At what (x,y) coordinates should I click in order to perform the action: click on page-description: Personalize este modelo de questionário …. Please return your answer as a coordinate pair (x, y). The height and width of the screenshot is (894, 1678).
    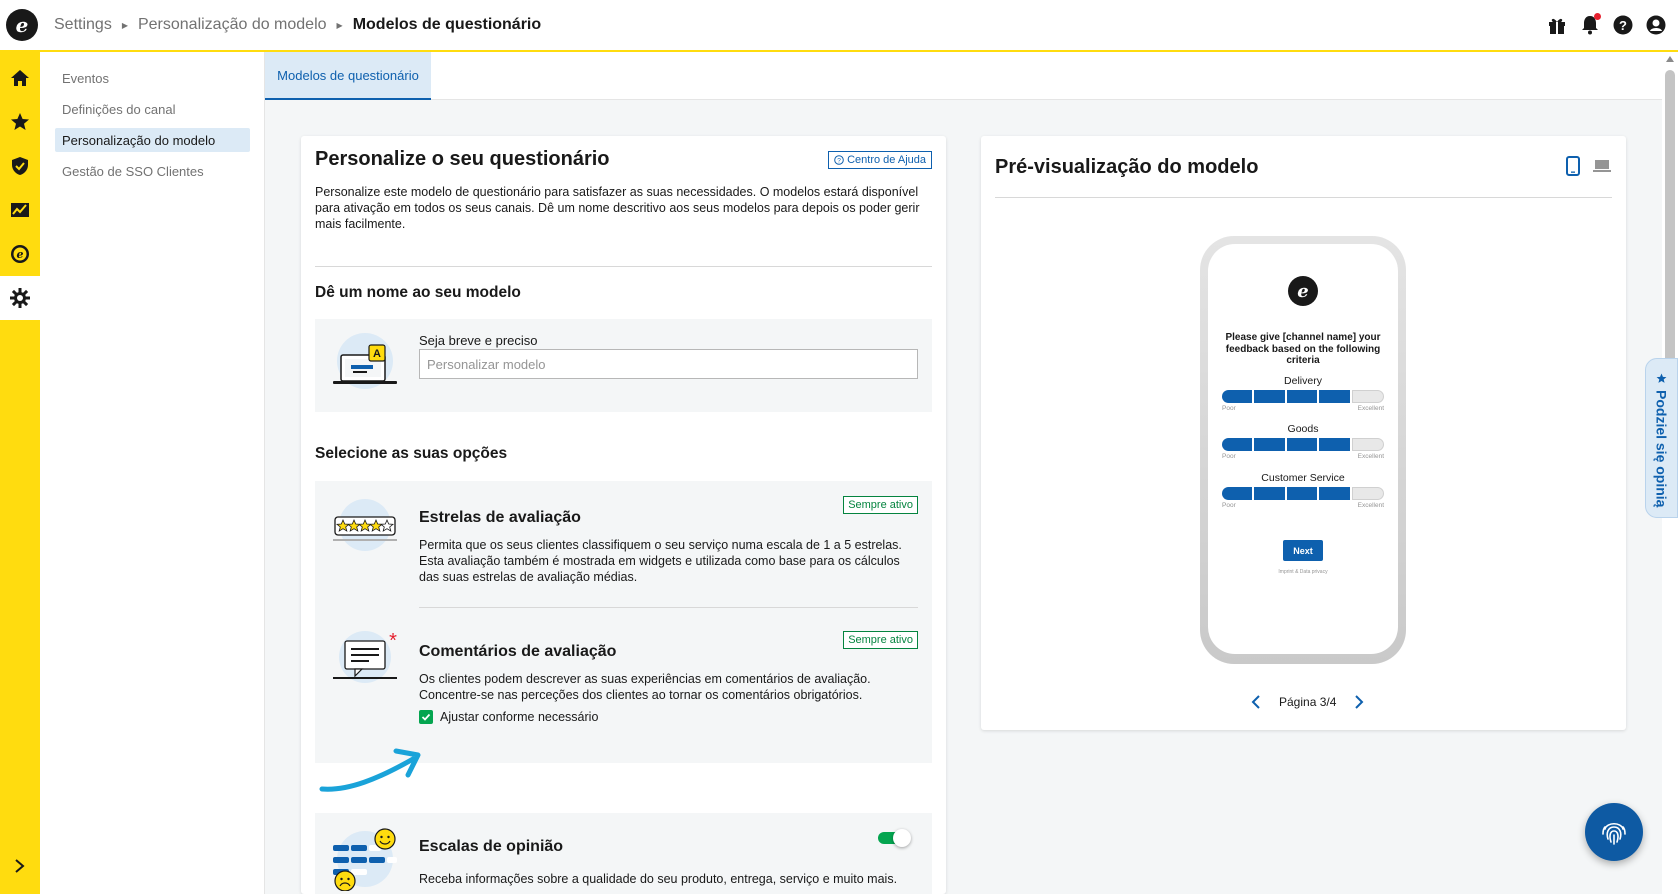
    Looking at the image, I should click on (617, 208).